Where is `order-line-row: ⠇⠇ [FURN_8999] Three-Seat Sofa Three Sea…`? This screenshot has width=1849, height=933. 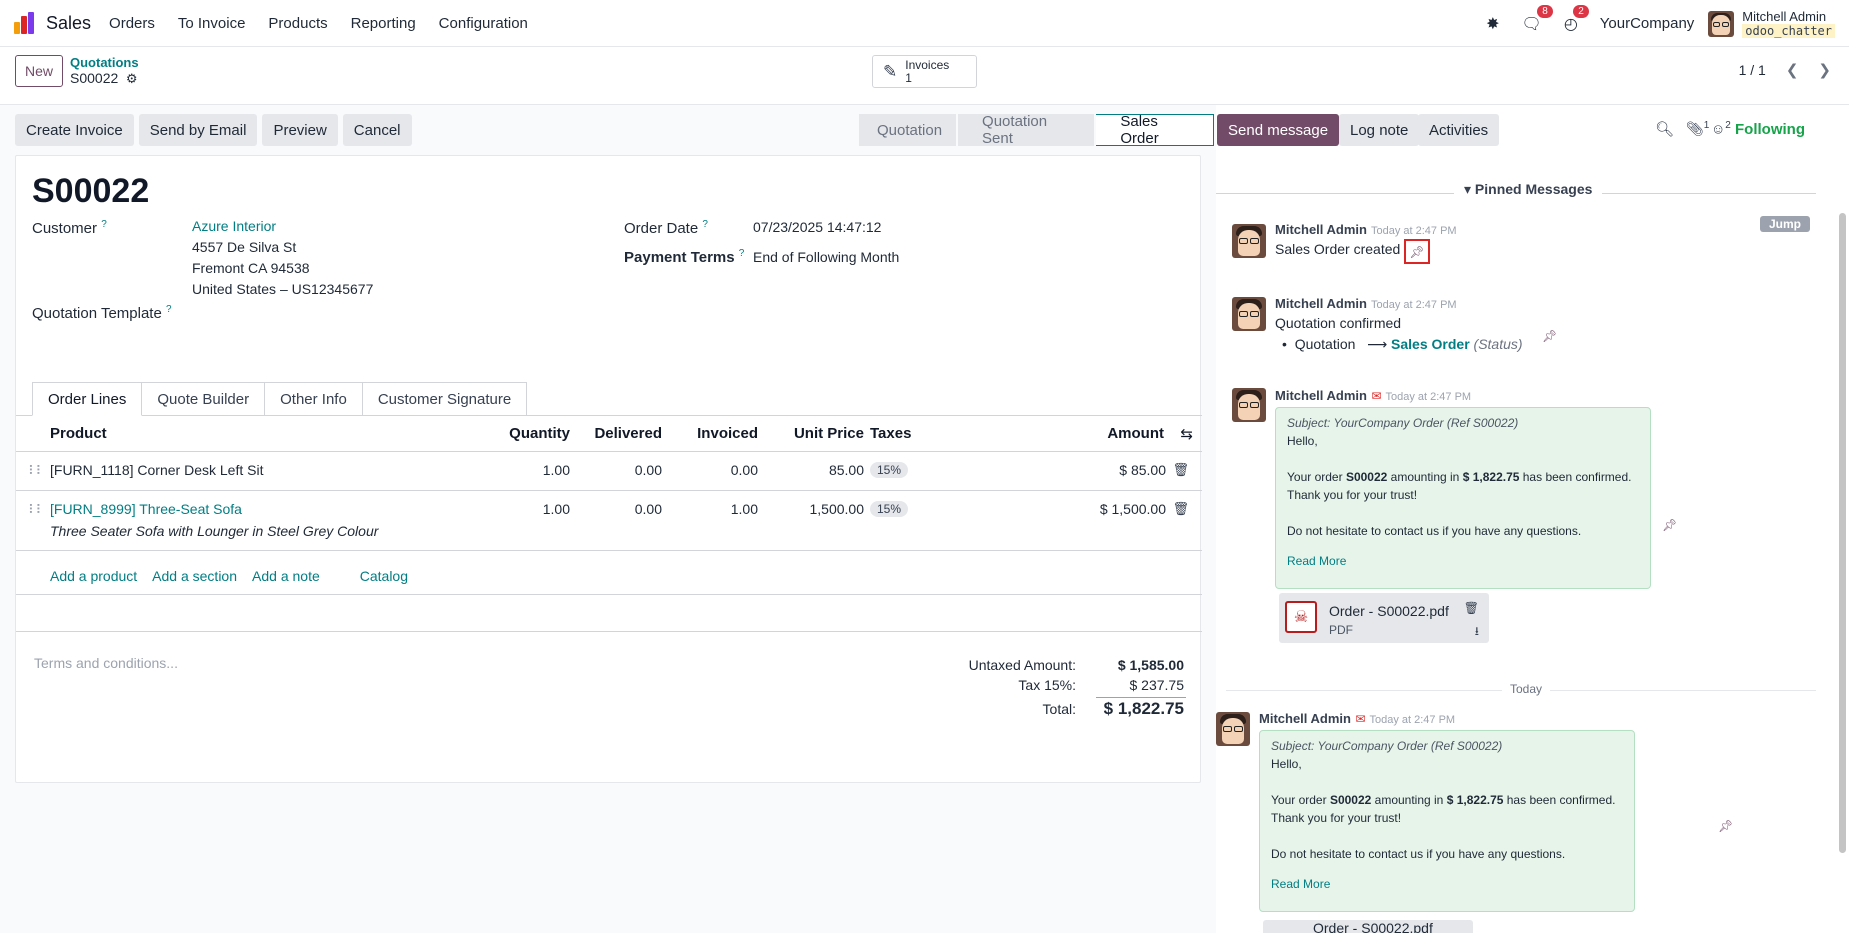
order-line-row: ⠇⠇ [FURN_8999] Three-Seat Sofa Three Sea… is located at coordinates (609, 521).